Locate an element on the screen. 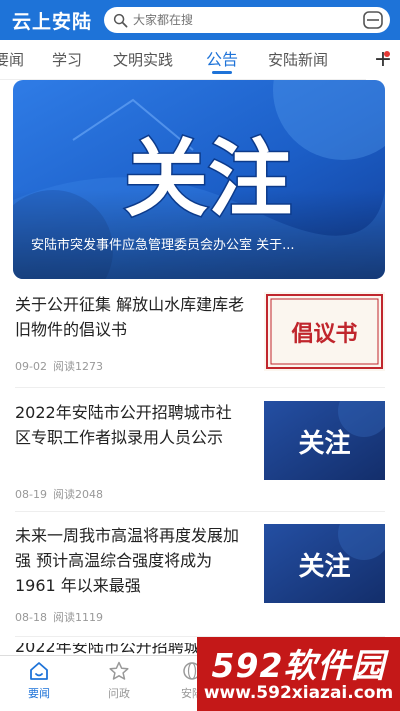  plus-icon: + is located at coordinates (383, 59).